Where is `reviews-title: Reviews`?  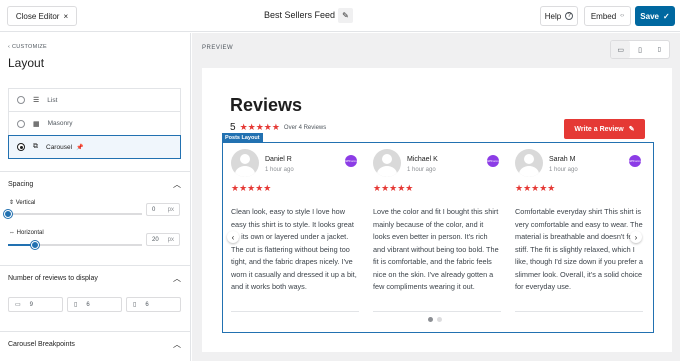 reviews-title: Reviews is located at coordinates (266, 105).